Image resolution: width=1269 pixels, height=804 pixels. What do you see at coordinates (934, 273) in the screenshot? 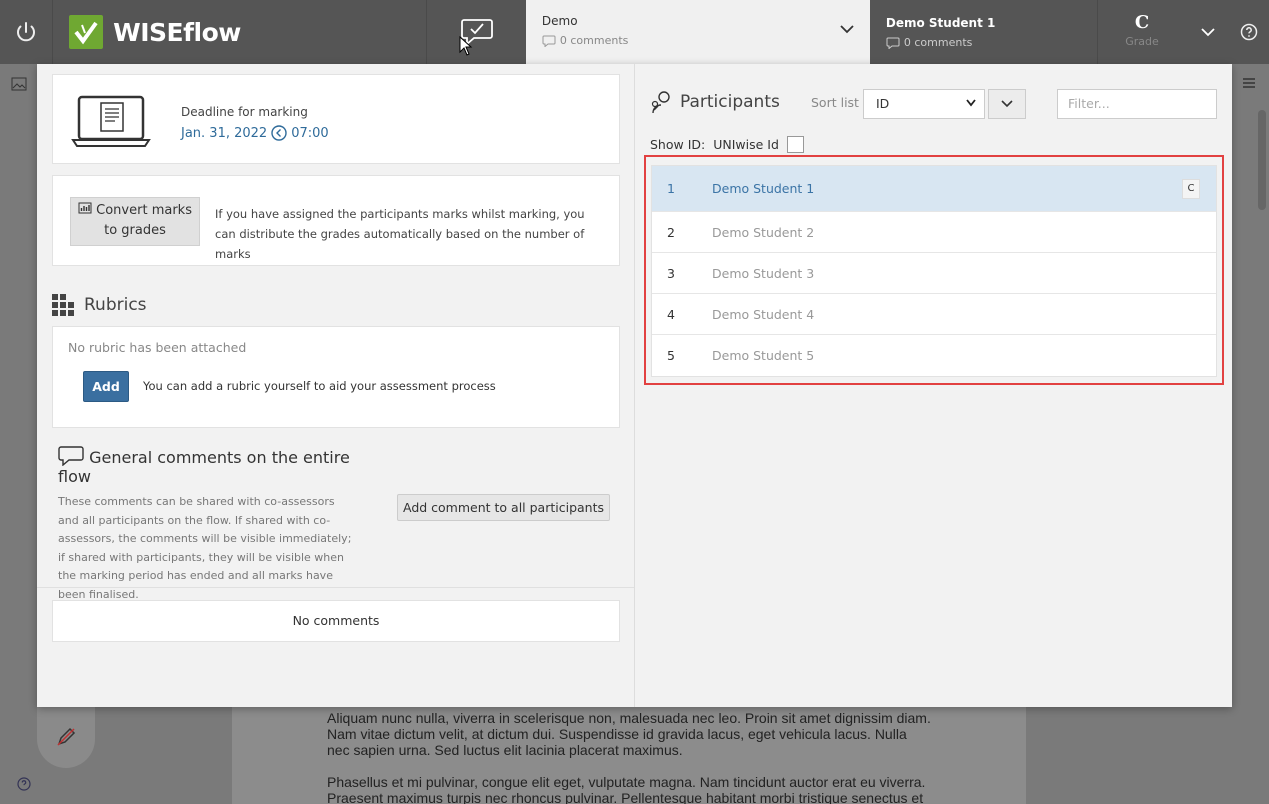
I see `participant-row: 3 Demo Student 3` at bounding box center [934, 273].